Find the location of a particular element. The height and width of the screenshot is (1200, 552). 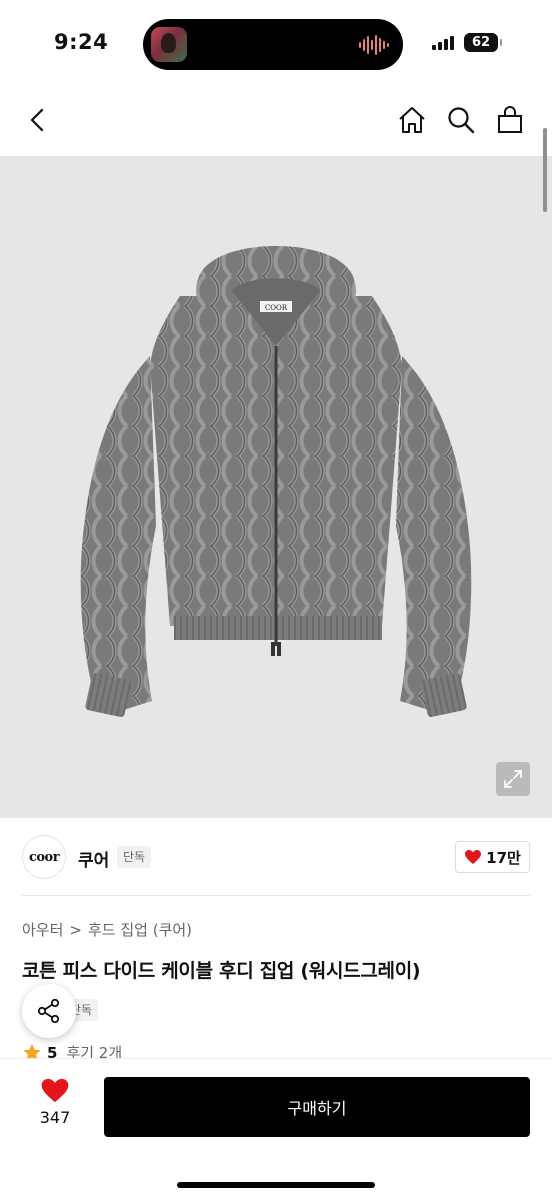

search-icon is located at coordinates (461, 120).